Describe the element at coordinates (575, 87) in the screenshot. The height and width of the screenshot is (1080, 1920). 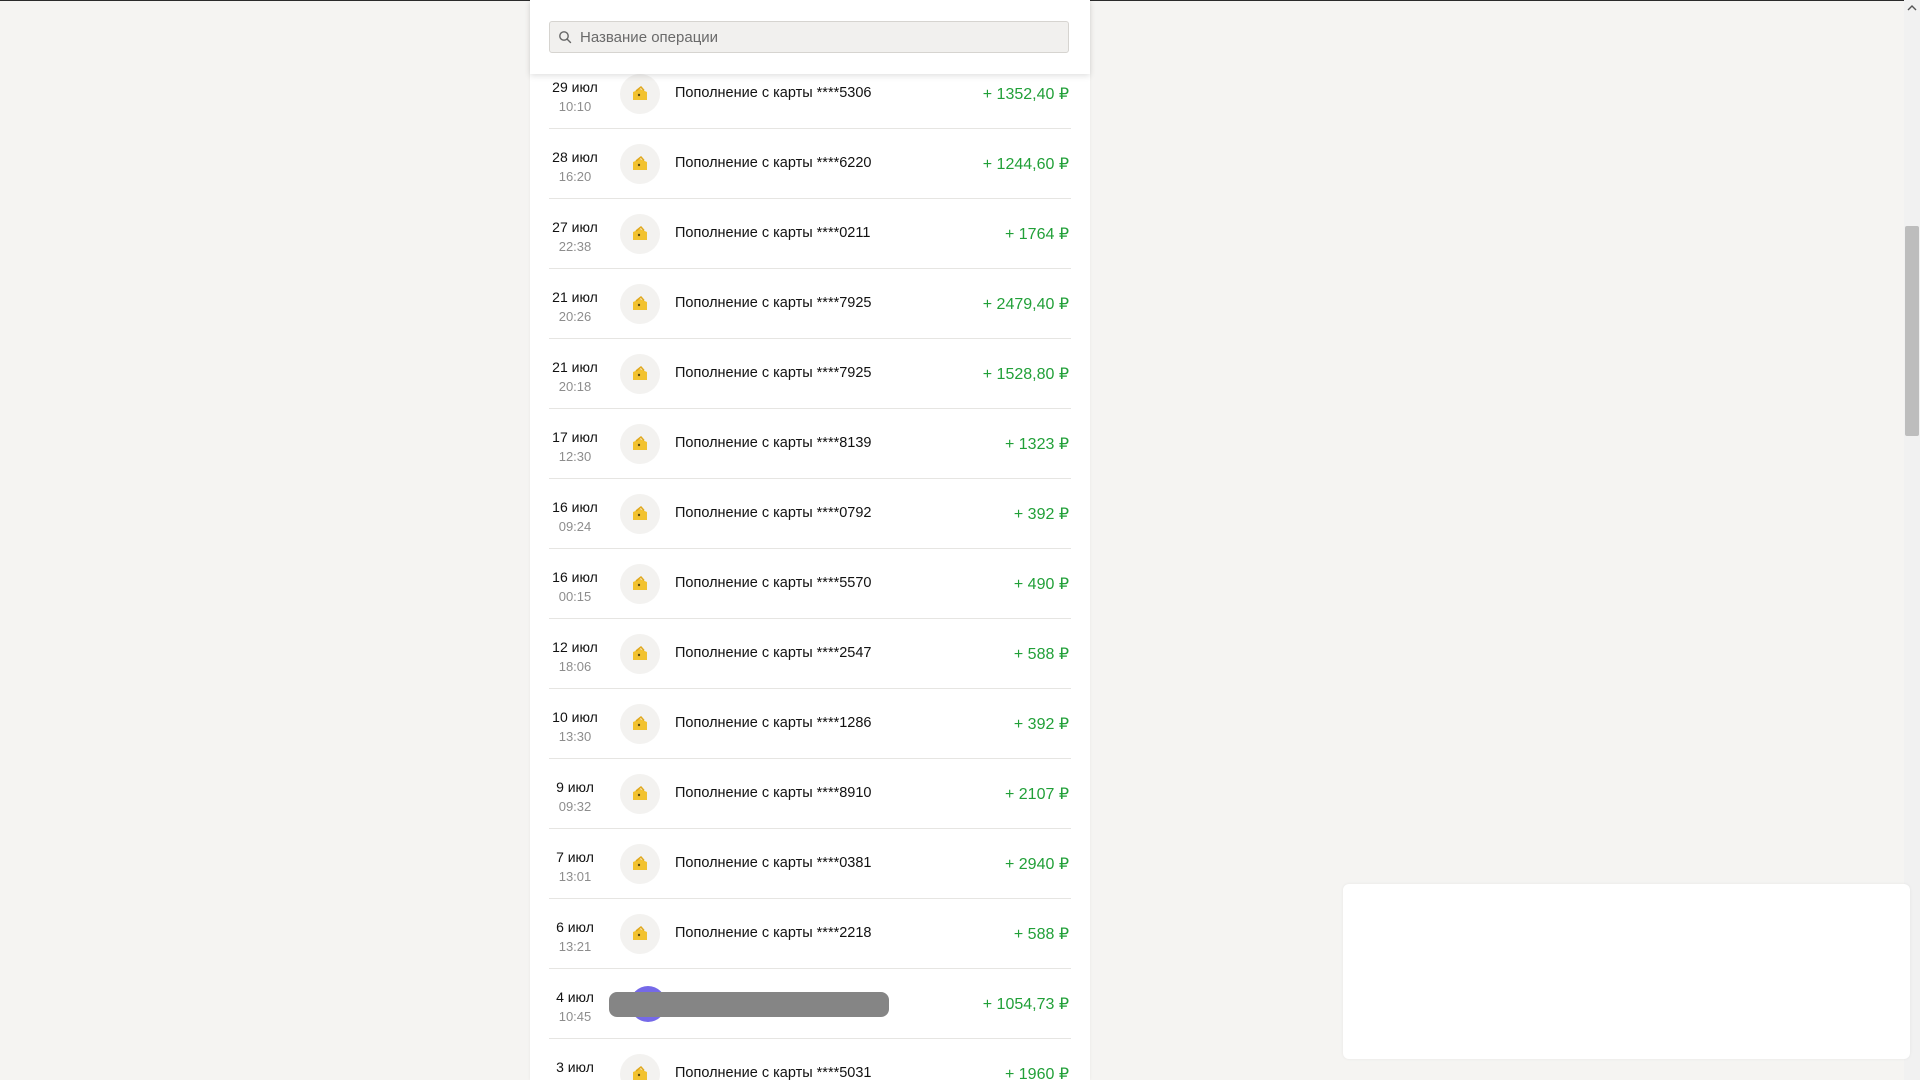
I see `operation-date: 29 июл` at that location.